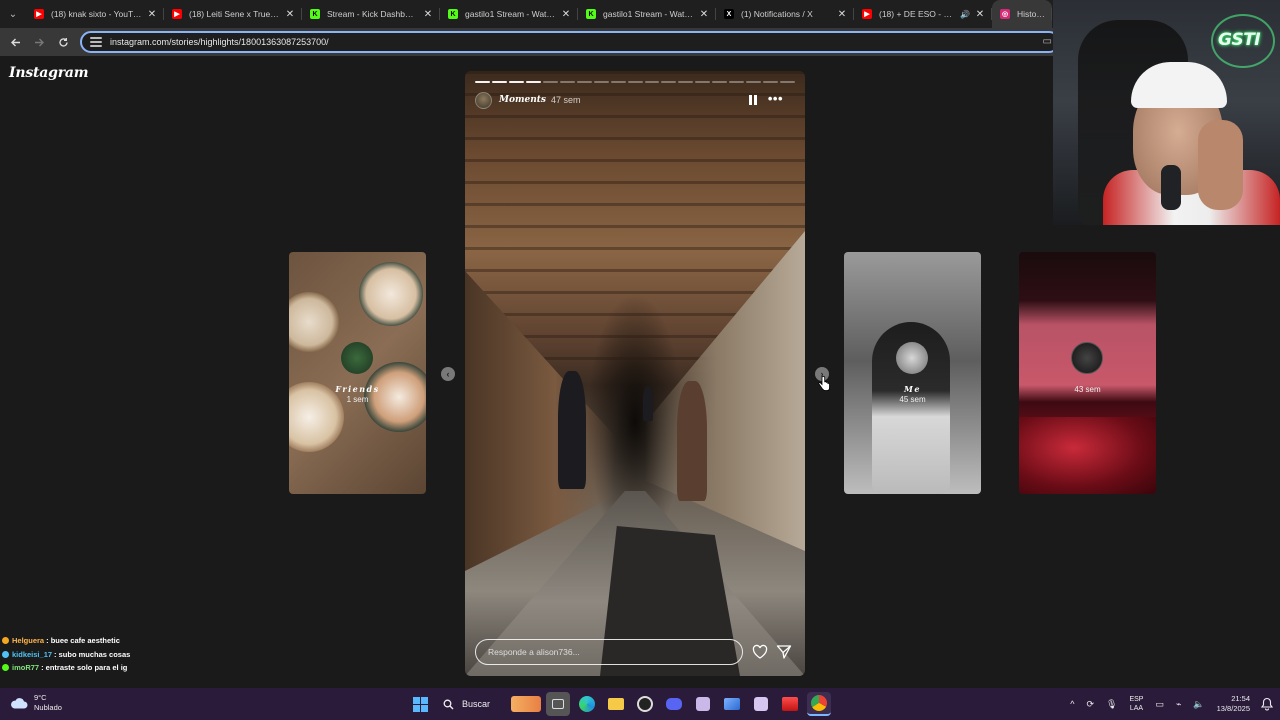 Image resolution: width=1280 pixels, height=720 pixels. Describe the element at coordinates (1136, 704) in the screenshot. I see `language-indicator: ESP LAA` at that location.